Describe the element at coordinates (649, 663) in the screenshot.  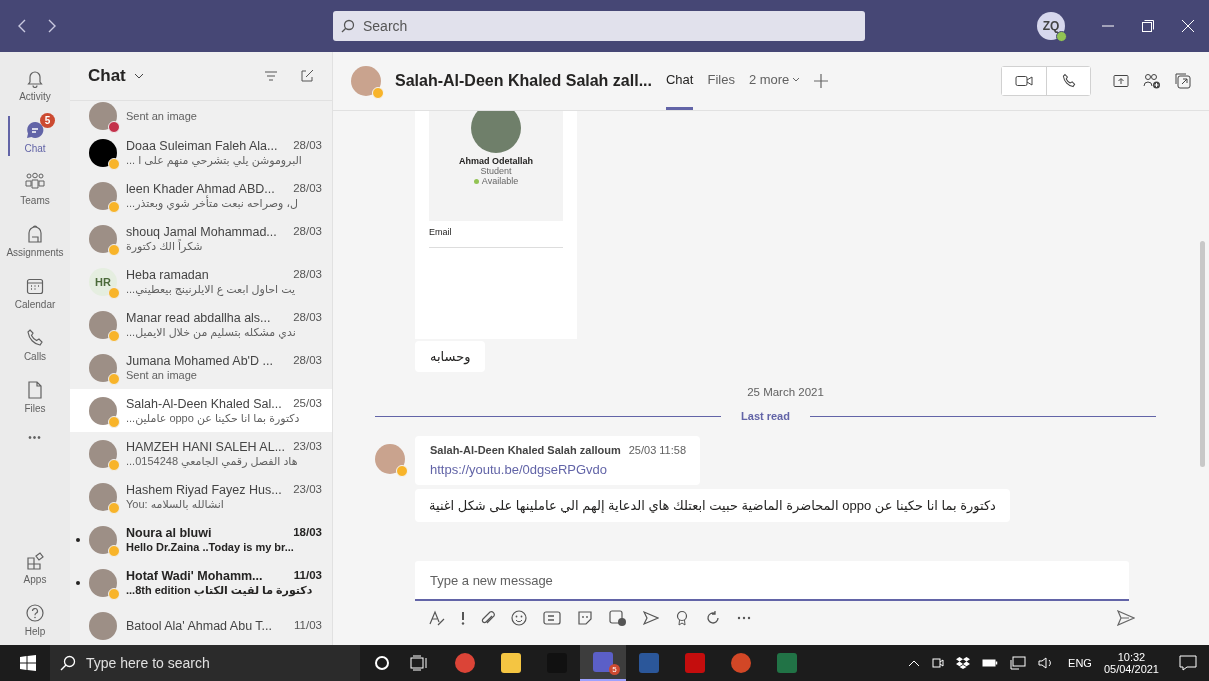
I see `word-processor-icon` at that location.